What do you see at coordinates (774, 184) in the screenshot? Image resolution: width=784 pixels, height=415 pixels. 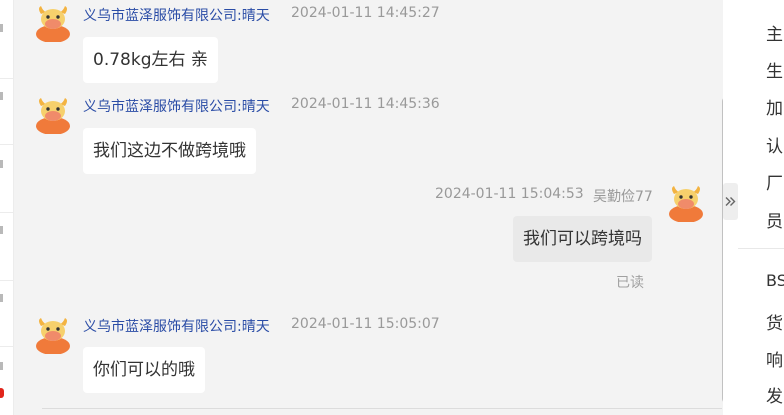 I see `info-label: 厂` at bounding box center [774, 184].